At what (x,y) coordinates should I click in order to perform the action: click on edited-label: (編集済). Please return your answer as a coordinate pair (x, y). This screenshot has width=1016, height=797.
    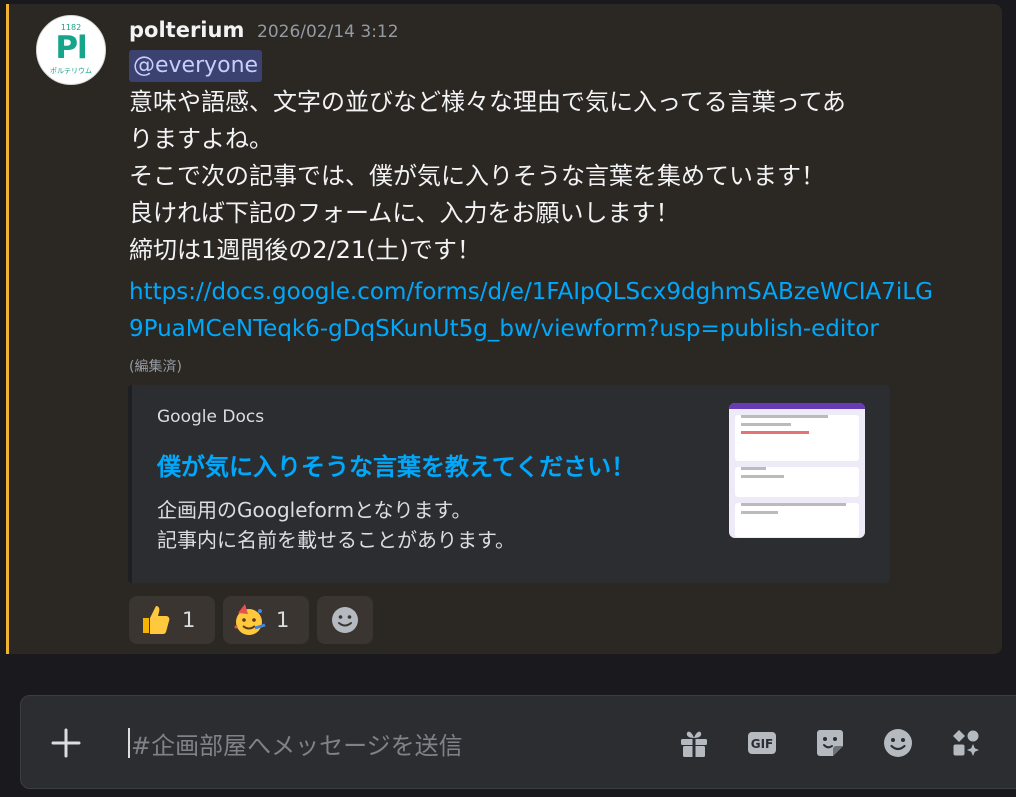
    Looking at the image, I should click on (155, 367).